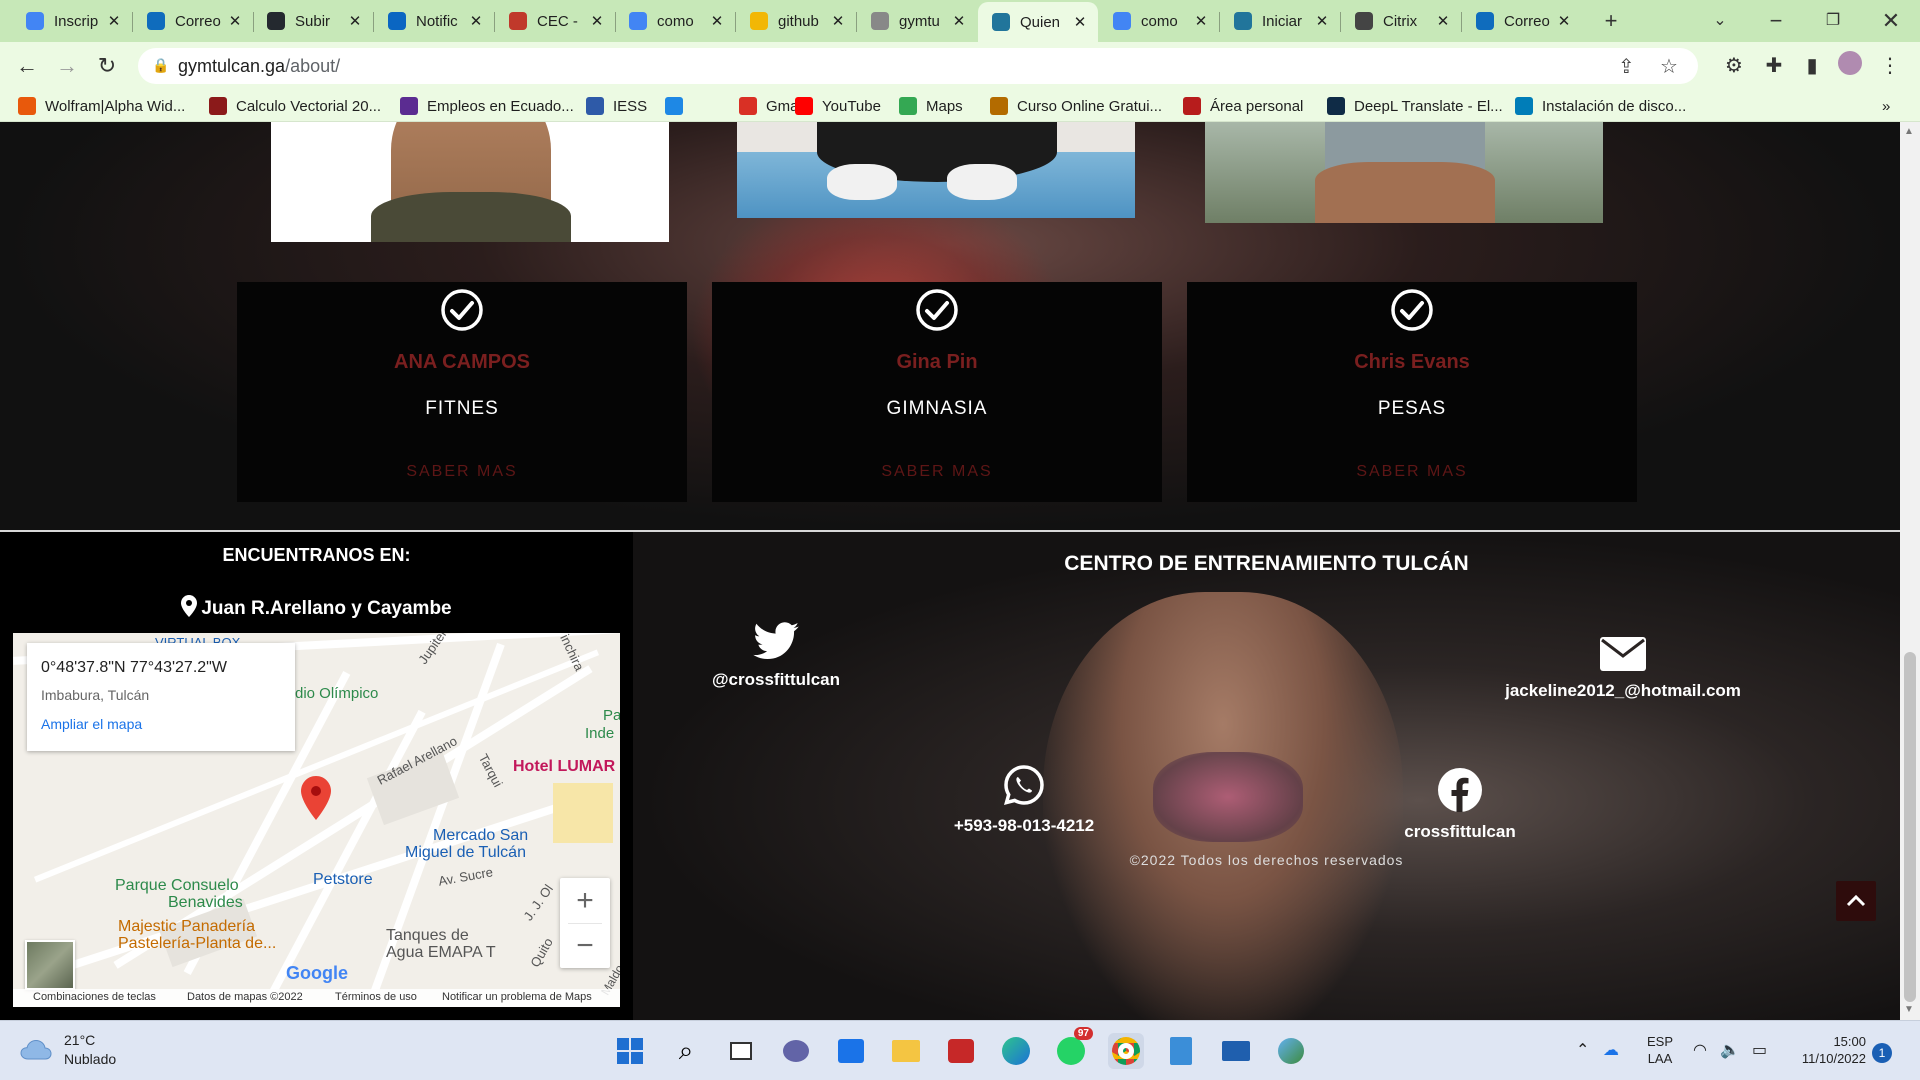 The height and width of the screenshot is (1080, 1920). Describe the element at coordinates (796, 21) in the screenshot. I see `browser-tab: github ✕` at that location.